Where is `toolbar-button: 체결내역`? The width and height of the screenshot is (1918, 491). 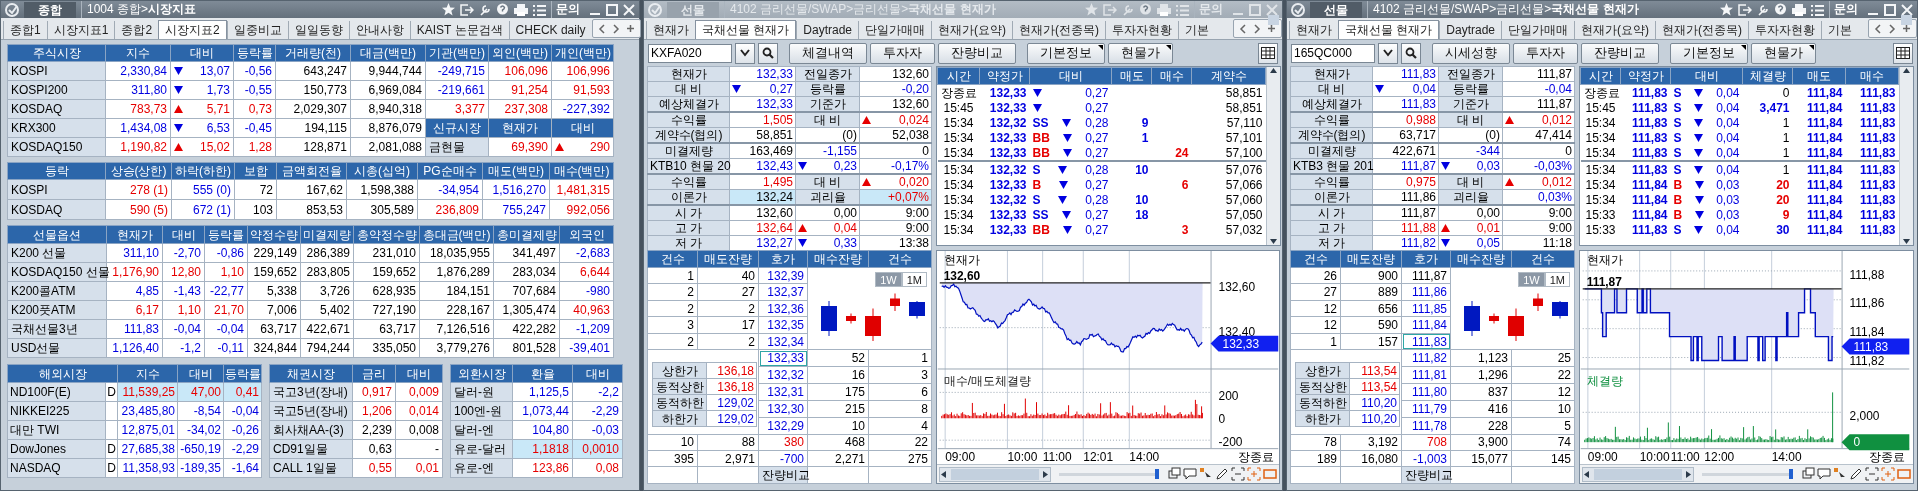
toolbar-button: 체결내역 is located at coordinates (828, 53).